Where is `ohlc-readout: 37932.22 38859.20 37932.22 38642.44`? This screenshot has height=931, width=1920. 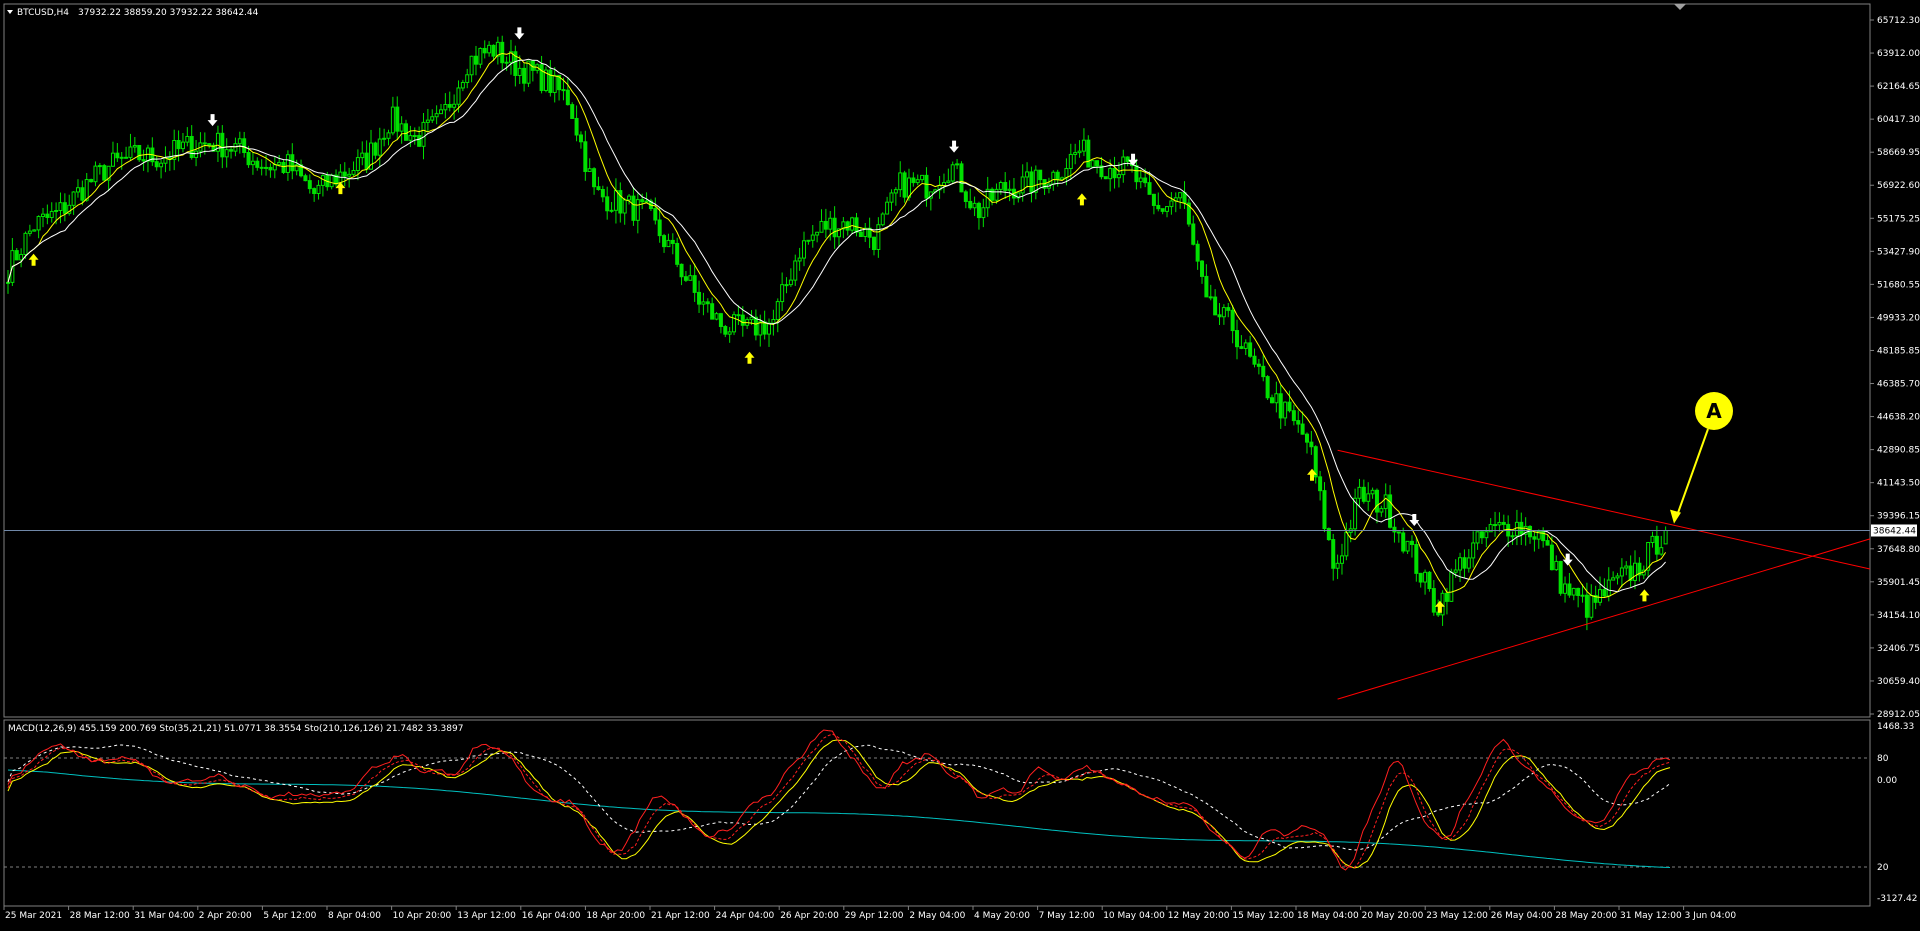
ohlc-readout: 37932.22 38859.20 37932.22 38642.44 is located at coordinates (168, 13).